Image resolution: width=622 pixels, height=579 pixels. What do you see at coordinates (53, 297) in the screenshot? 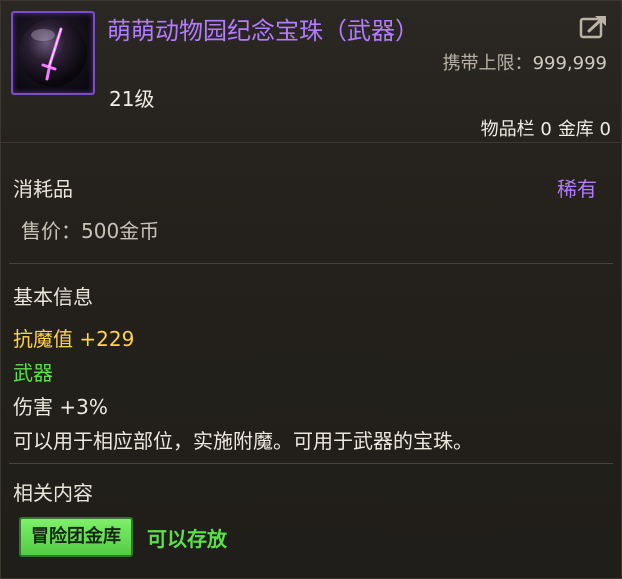
I see `basic-info-title: 基本信息` at bounding box center [53, 297].